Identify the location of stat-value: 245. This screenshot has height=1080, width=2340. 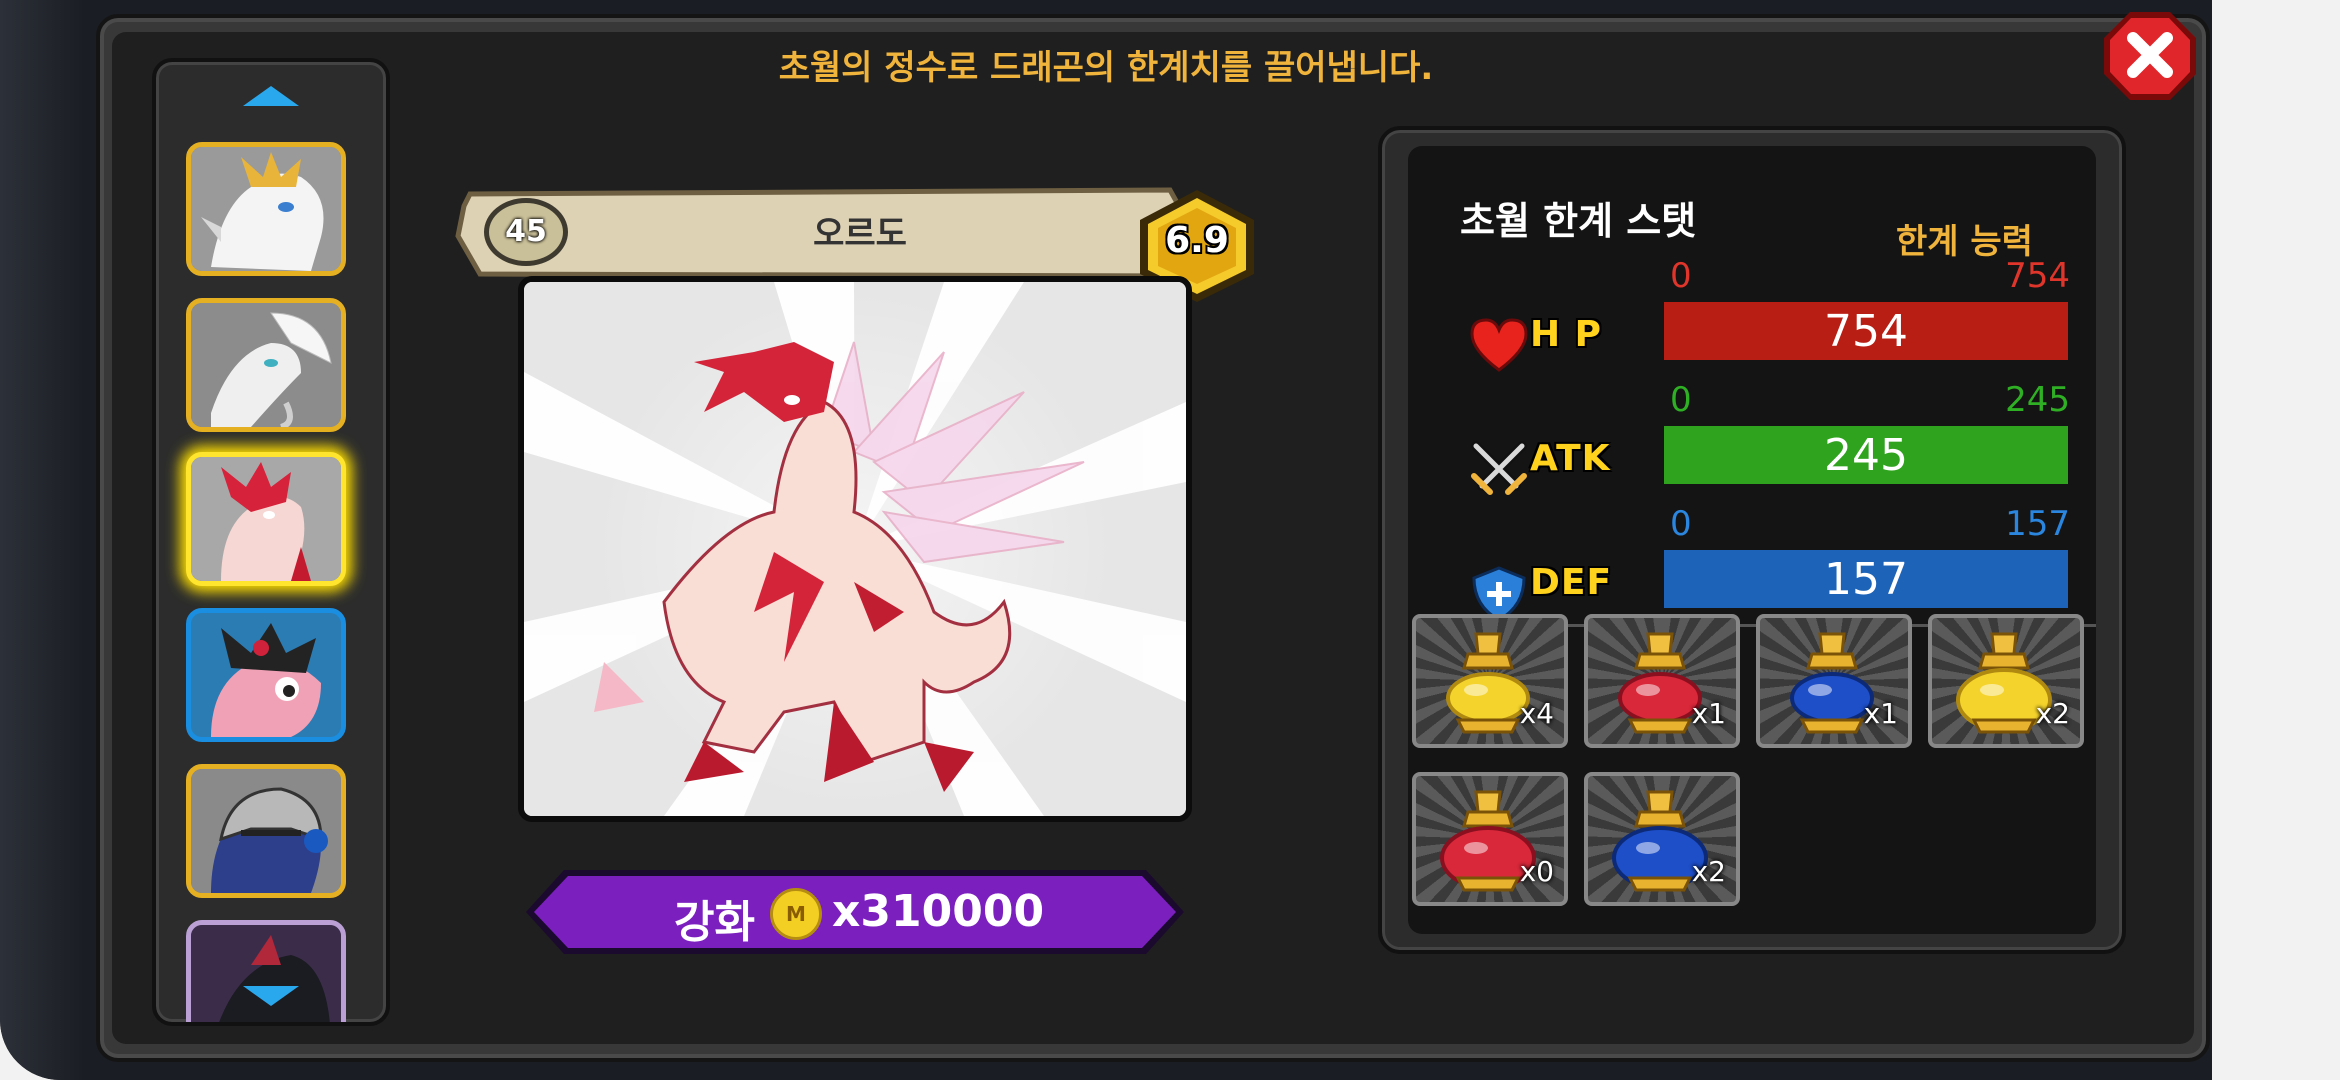
(1866, 455).